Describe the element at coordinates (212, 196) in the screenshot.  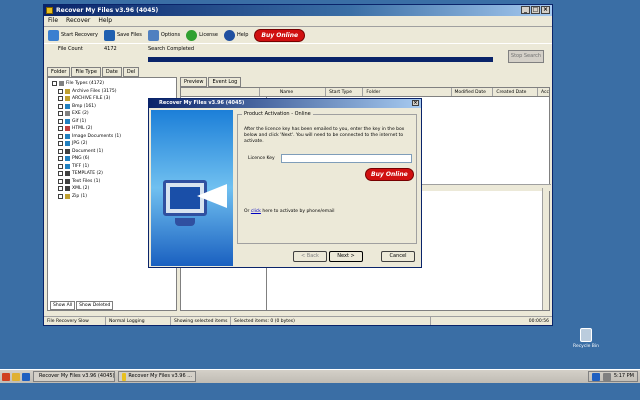
I see `arrow-icon` at that location.